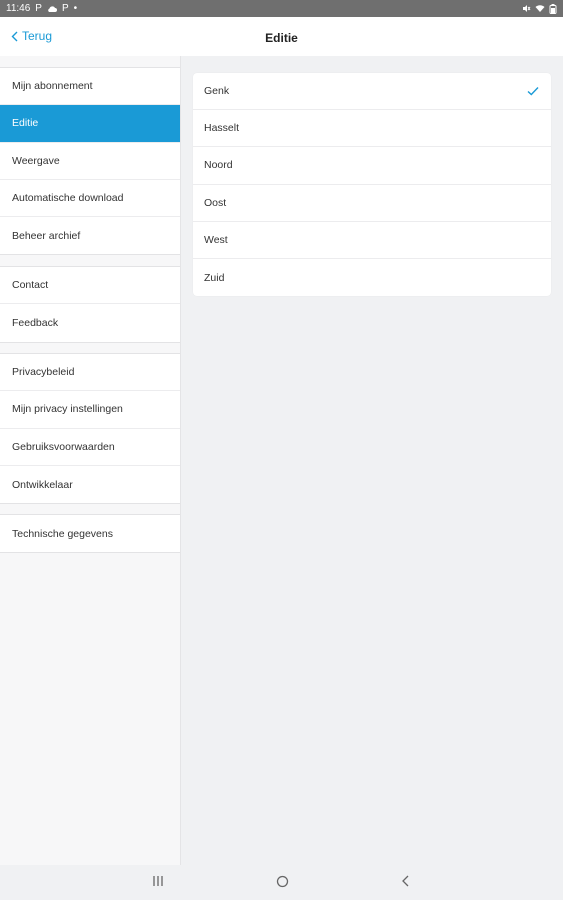 Image resolution: width=563 pixels, height=900 pixels. I want to click on status-bar: 11:46 P P •, so click(281, 8).